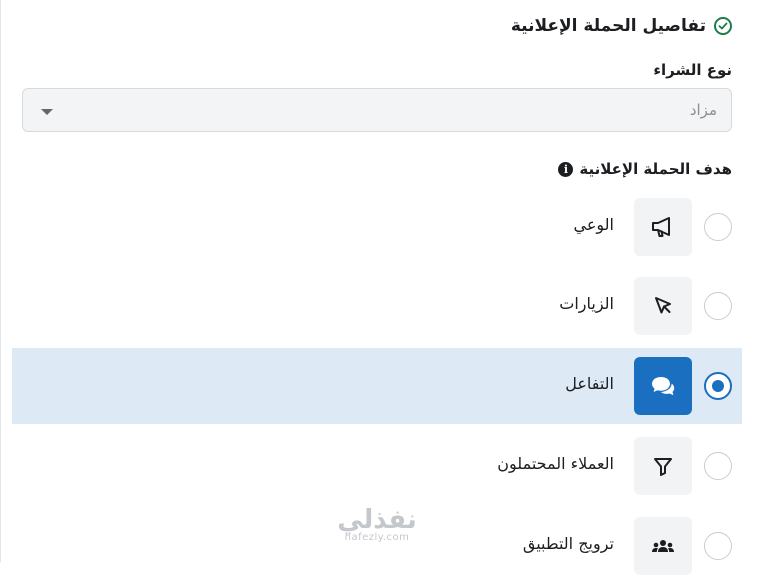  What do you see at coordinates (593, 224) in the screenshot?
I see `option-label-awareness: الوعي` at bounding box center [593, 224].